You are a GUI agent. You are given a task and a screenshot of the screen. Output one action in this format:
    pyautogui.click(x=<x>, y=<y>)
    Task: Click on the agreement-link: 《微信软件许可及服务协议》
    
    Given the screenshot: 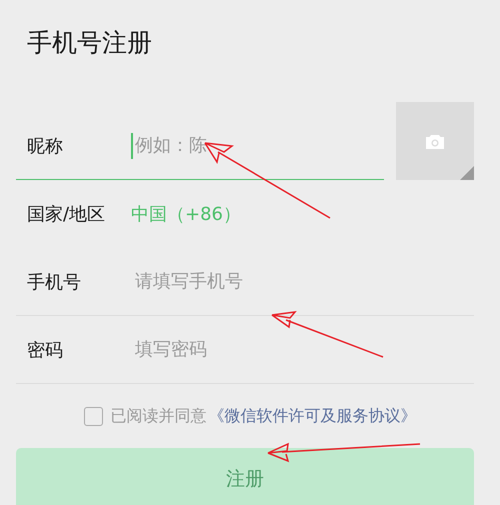 What is the action you would take?
    pyautogui.click(x=312, y=416)
    